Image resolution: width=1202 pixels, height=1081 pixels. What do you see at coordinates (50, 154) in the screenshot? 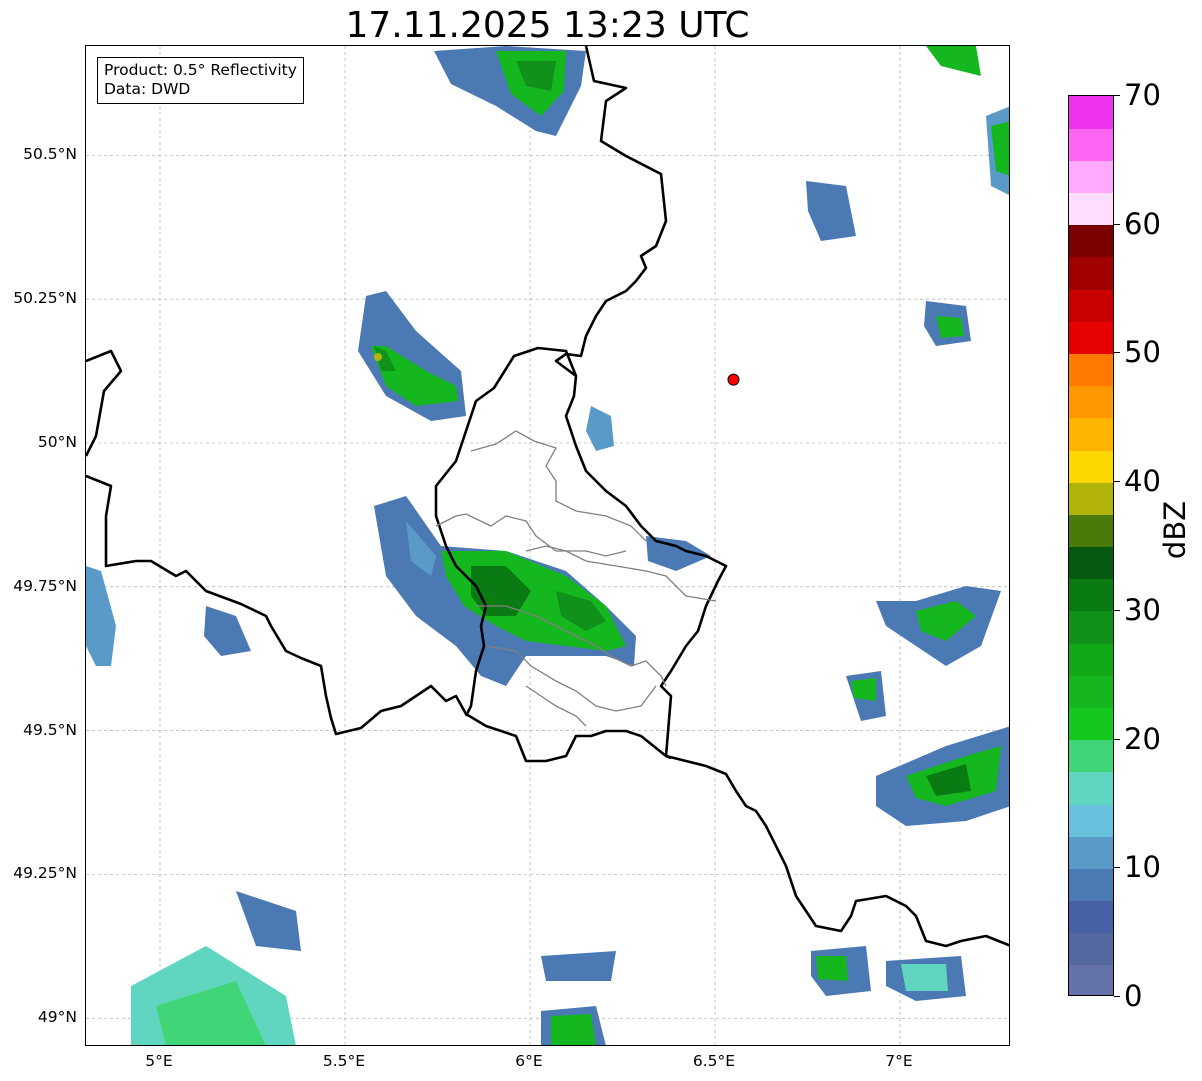
I see `lat-label-0: 50.5°N` at bounding box center [50, 154].